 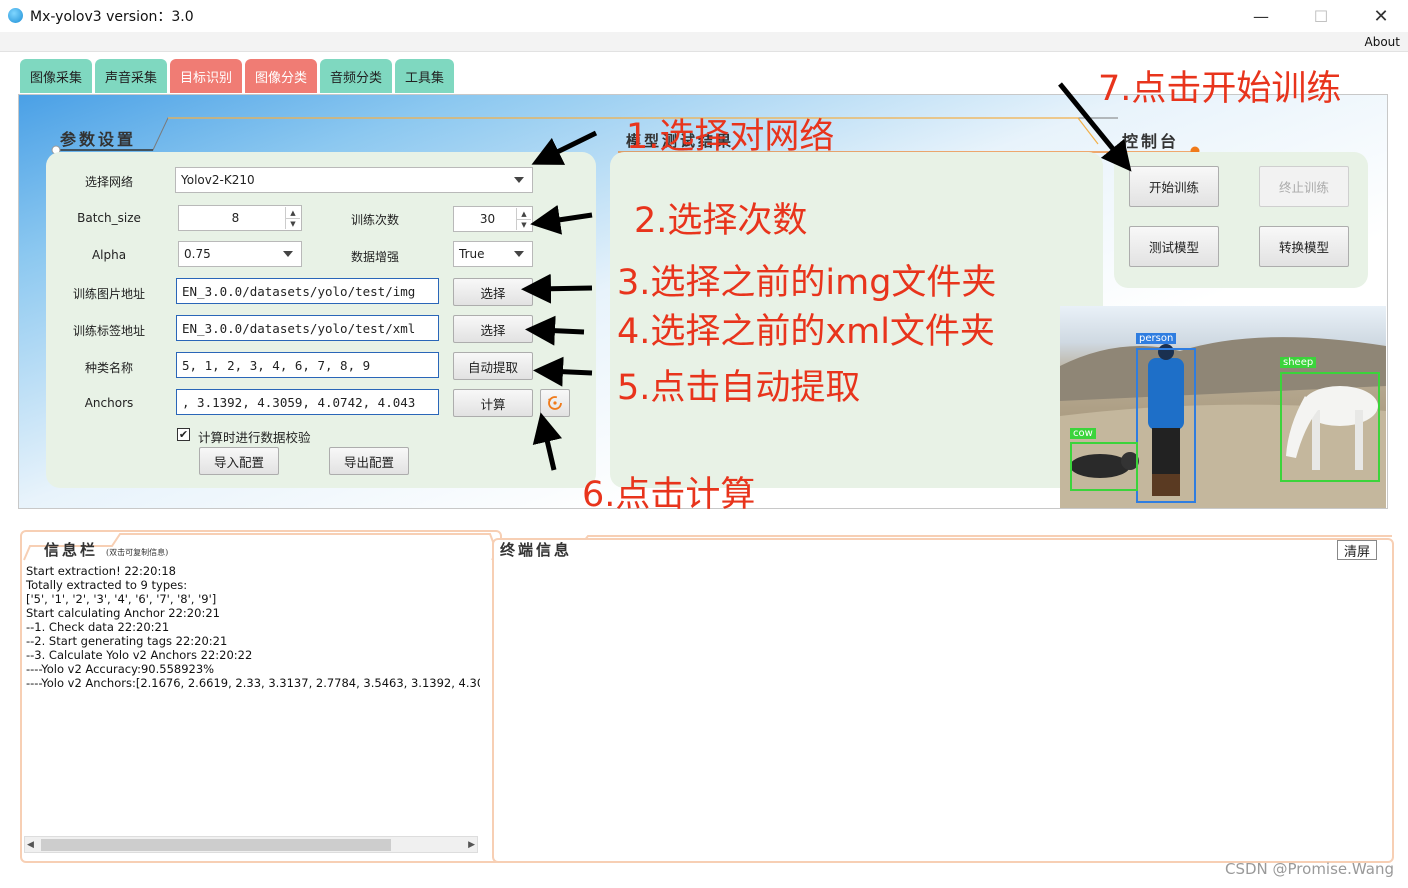 What do you see at coordinates (1357, 550) in the screenshot?
I see `clear-screen-button: 清屏` at bounding box center [1357, 550].